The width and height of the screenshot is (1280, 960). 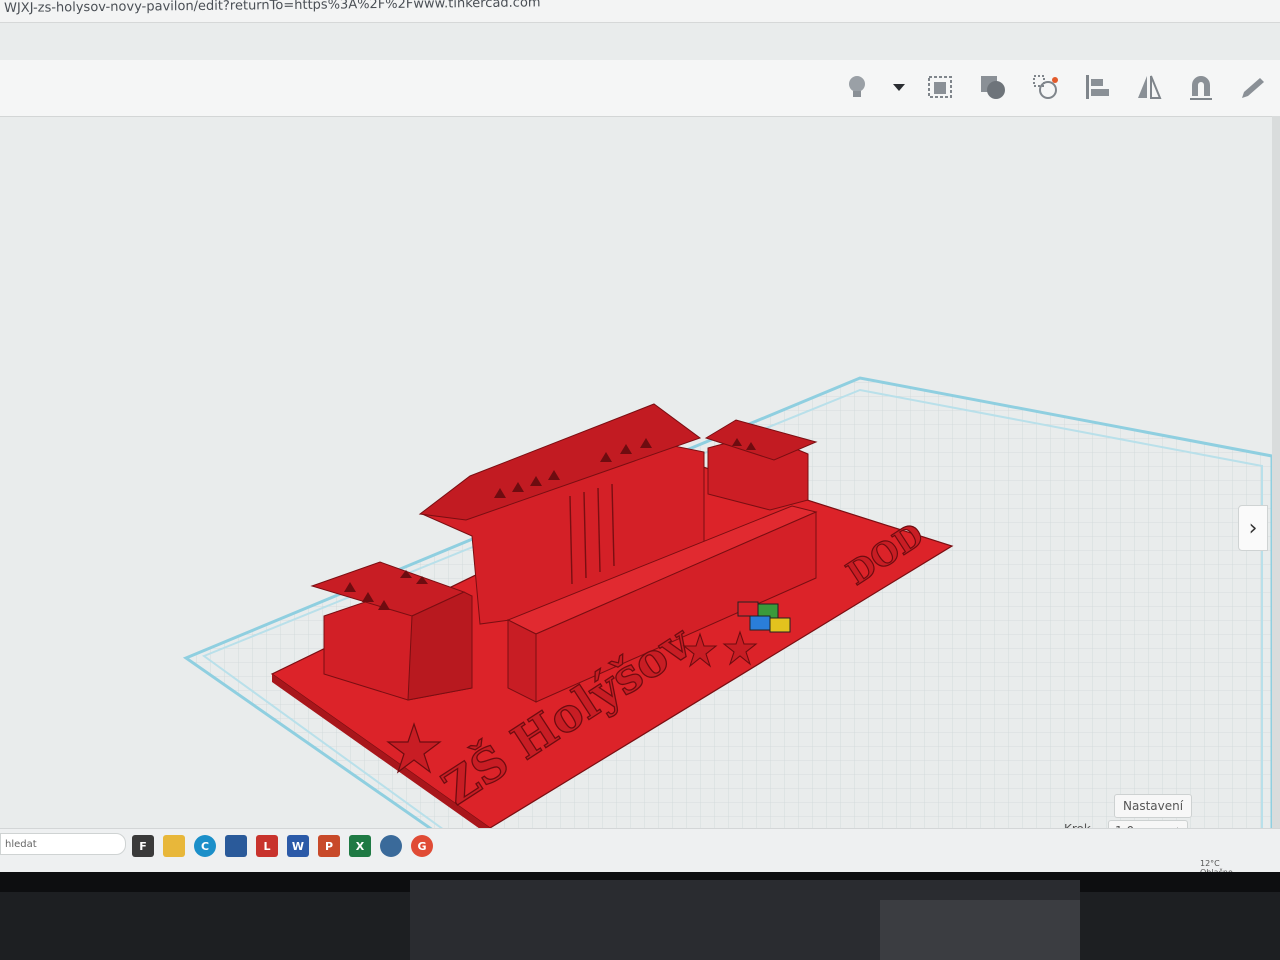 I want to click on align-icon, so click(x=1097, y=87).